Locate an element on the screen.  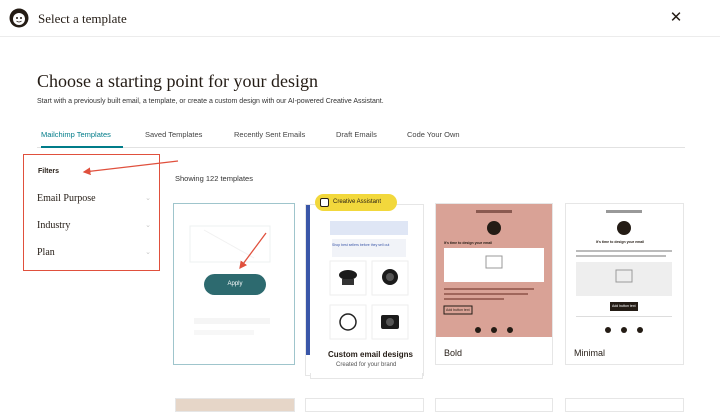
apply-button: Apply is located at coordinates (235, 284).